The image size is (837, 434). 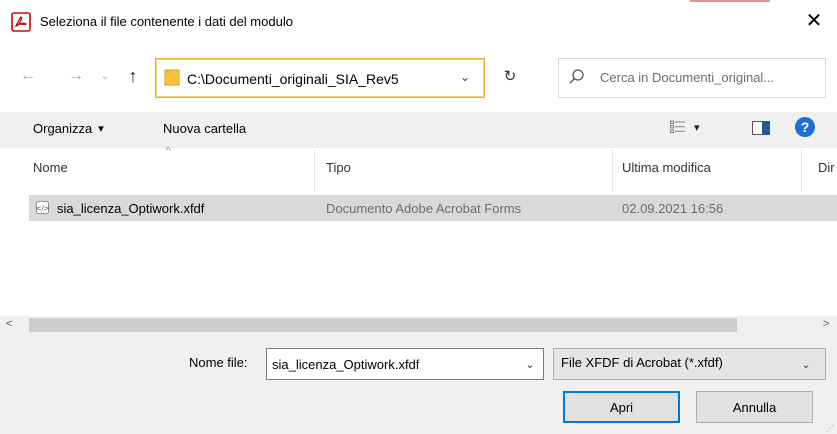 I want to click on close-button: ✕, so click(x=814, y=20).